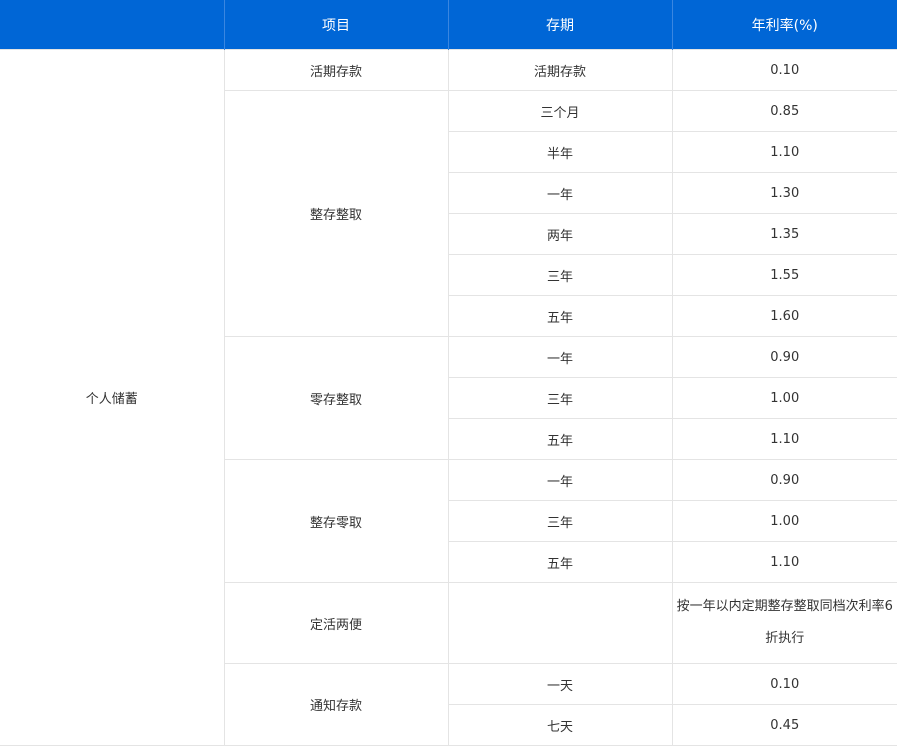 The height and width of the screenshot is (746, 897). What do you see at coordinates (336, 70) in the screenshot?
I see `item-name-cell: 活期存款` at bounding box center [336, 70].